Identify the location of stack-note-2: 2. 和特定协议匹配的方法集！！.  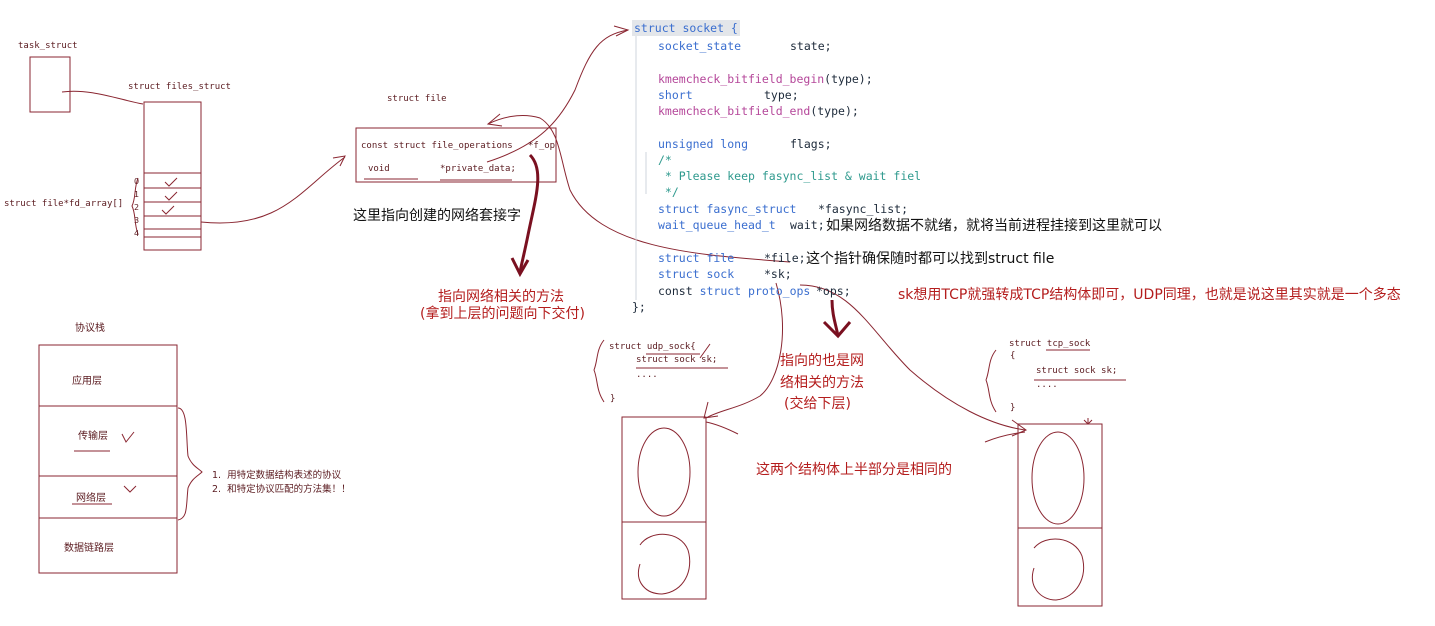
(281, 489).